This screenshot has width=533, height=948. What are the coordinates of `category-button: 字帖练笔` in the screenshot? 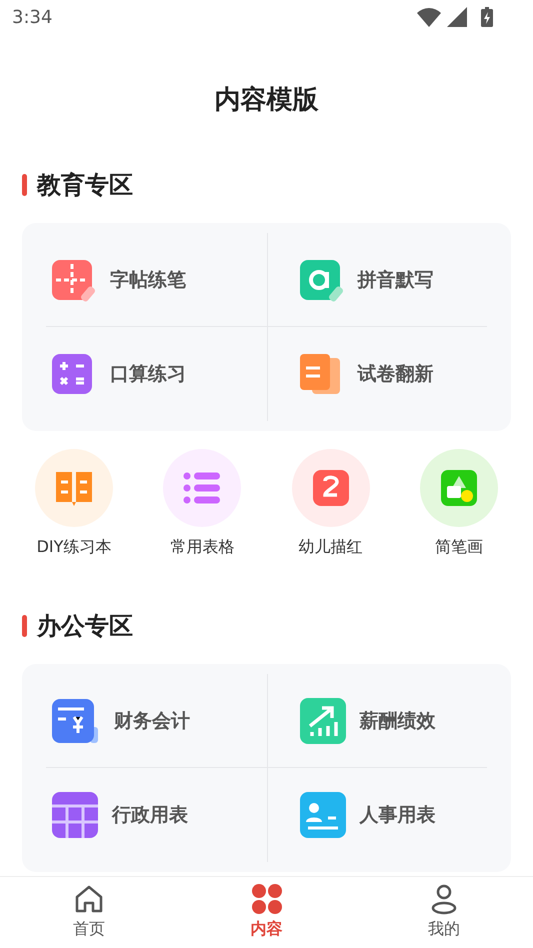 It's located at (156, 280).